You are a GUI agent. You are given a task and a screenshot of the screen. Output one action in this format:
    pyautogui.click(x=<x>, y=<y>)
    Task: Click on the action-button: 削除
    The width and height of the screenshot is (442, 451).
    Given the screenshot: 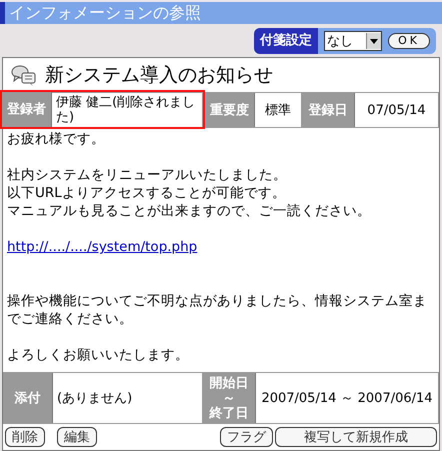 What is the action you would take?
    pyautogui.click(x=25, y=437)
    